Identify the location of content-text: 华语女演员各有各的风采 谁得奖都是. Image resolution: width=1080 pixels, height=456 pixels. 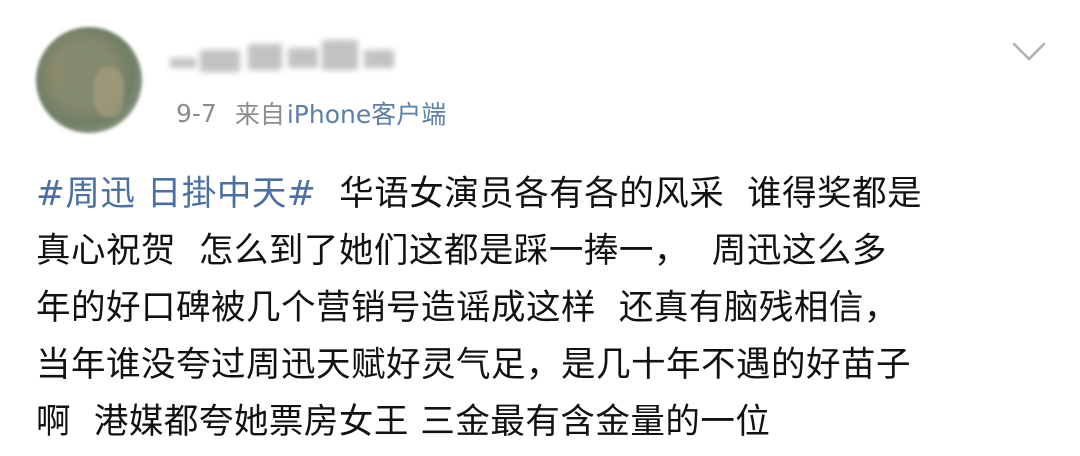
(619, 194).